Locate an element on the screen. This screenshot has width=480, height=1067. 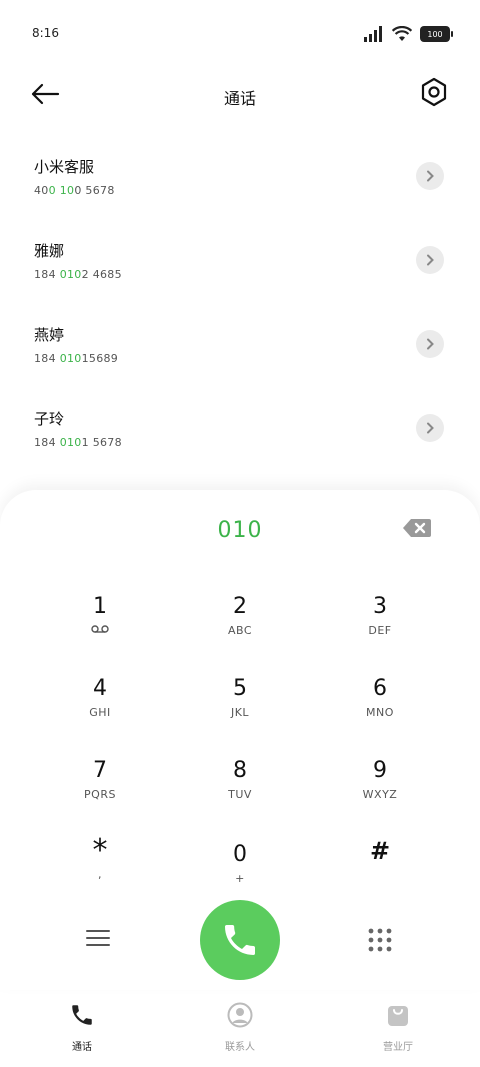
header: 通话 is located at coordinates (240, 96).